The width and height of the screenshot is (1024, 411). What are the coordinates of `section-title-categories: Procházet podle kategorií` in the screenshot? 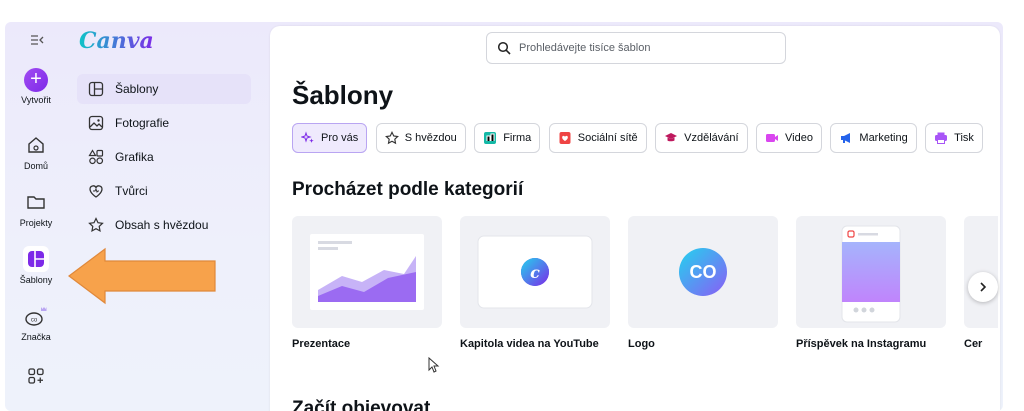 It's located at (408, 189).